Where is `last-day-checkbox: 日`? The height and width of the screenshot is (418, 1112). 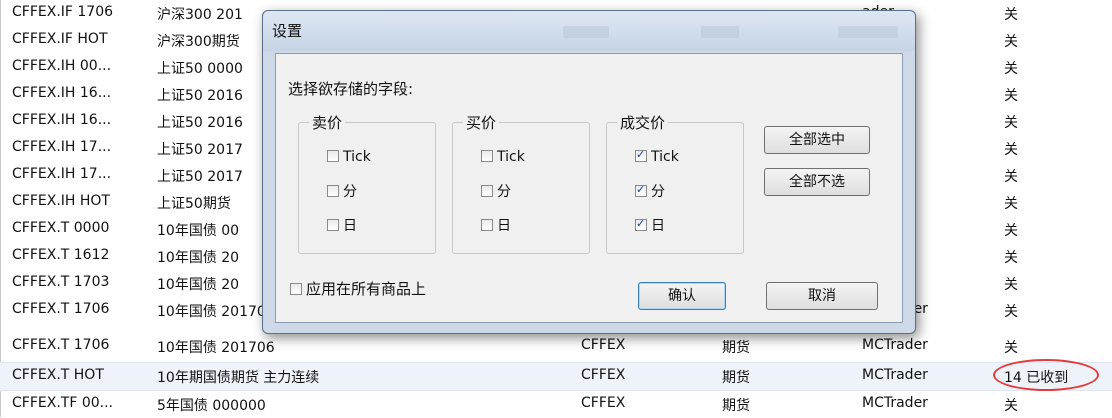
last-day-checkbox: 日 is located at coordinates (650, 225).